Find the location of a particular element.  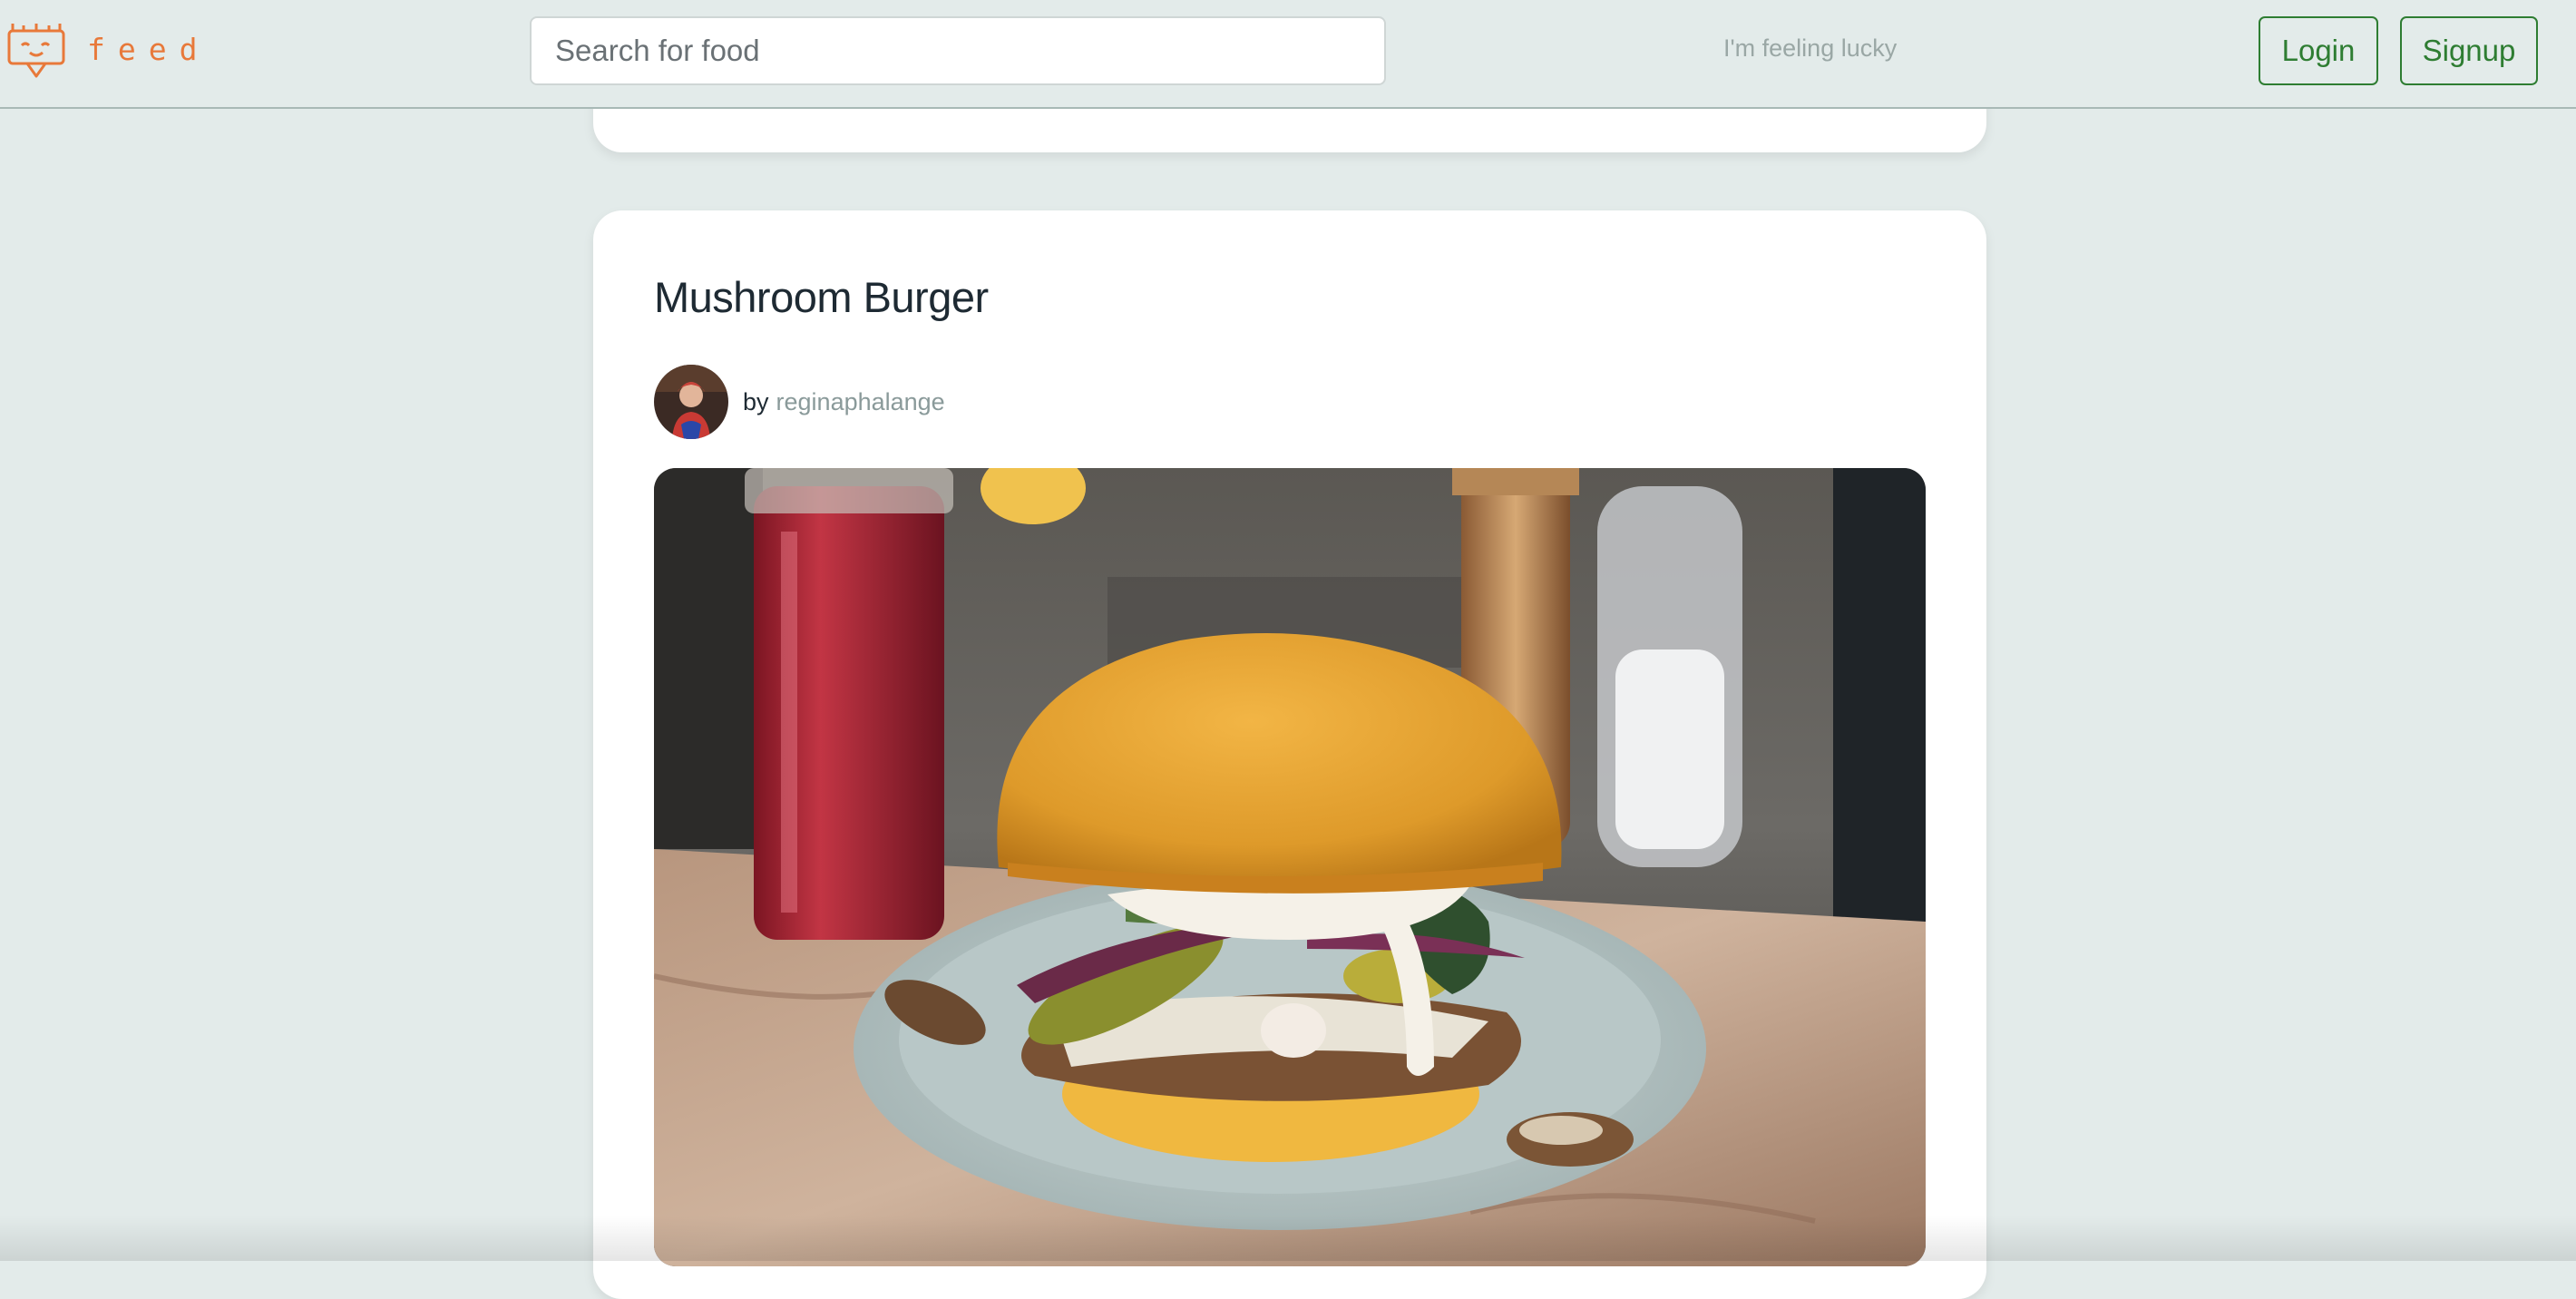

brand-name: feed is located at coordinates (148, 49).